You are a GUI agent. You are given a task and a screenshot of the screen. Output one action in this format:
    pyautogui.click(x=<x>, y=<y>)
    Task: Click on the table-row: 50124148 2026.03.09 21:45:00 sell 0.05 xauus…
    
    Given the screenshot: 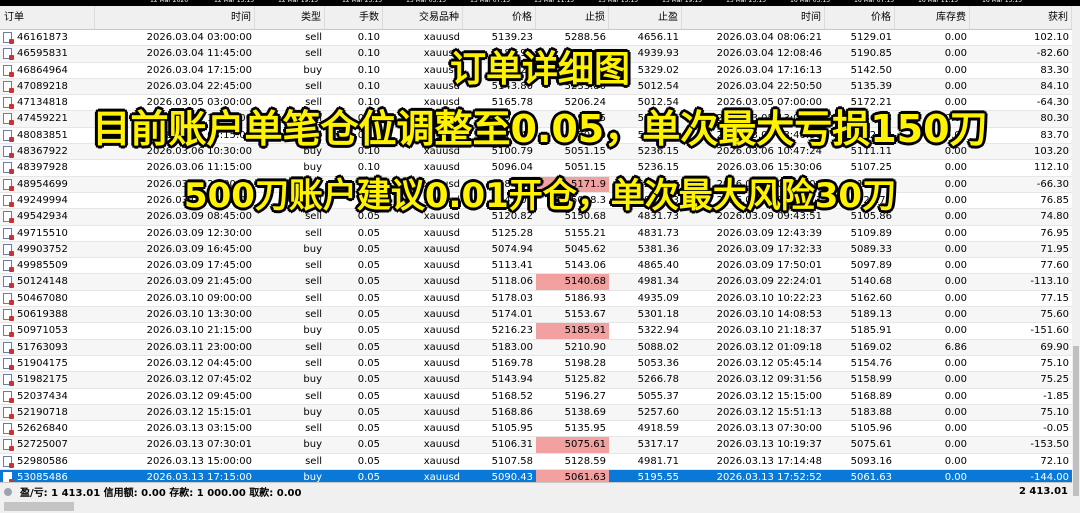 What is the action you would take?
    pyautogui.click(x=536, y=282)
    